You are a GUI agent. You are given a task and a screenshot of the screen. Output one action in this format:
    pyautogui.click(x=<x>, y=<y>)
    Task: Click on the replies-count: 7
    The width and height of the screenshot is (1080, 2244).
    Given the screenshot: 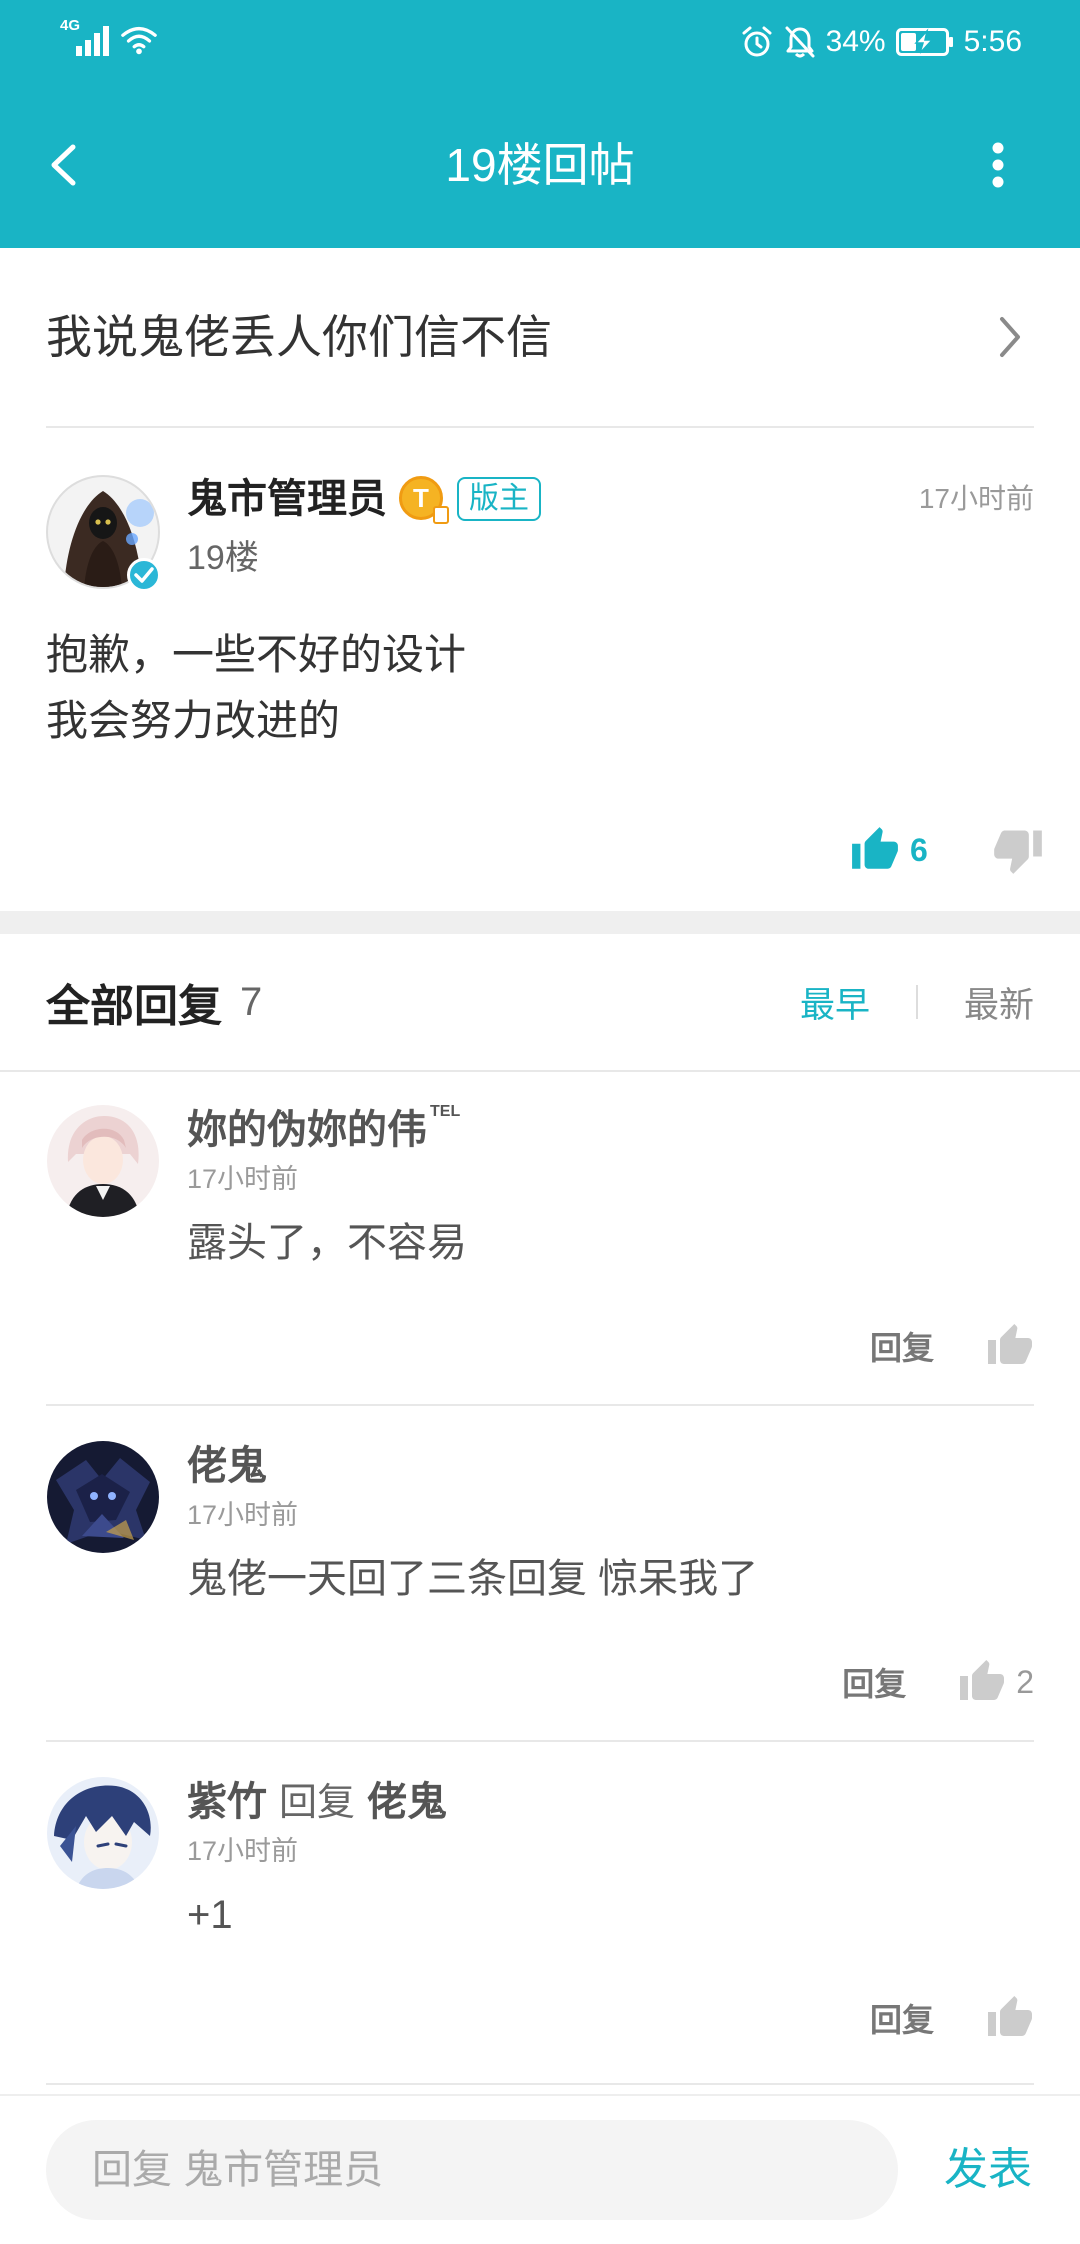 What is the action you would take?
    pyautogui.click(x=251, y=1001)
    